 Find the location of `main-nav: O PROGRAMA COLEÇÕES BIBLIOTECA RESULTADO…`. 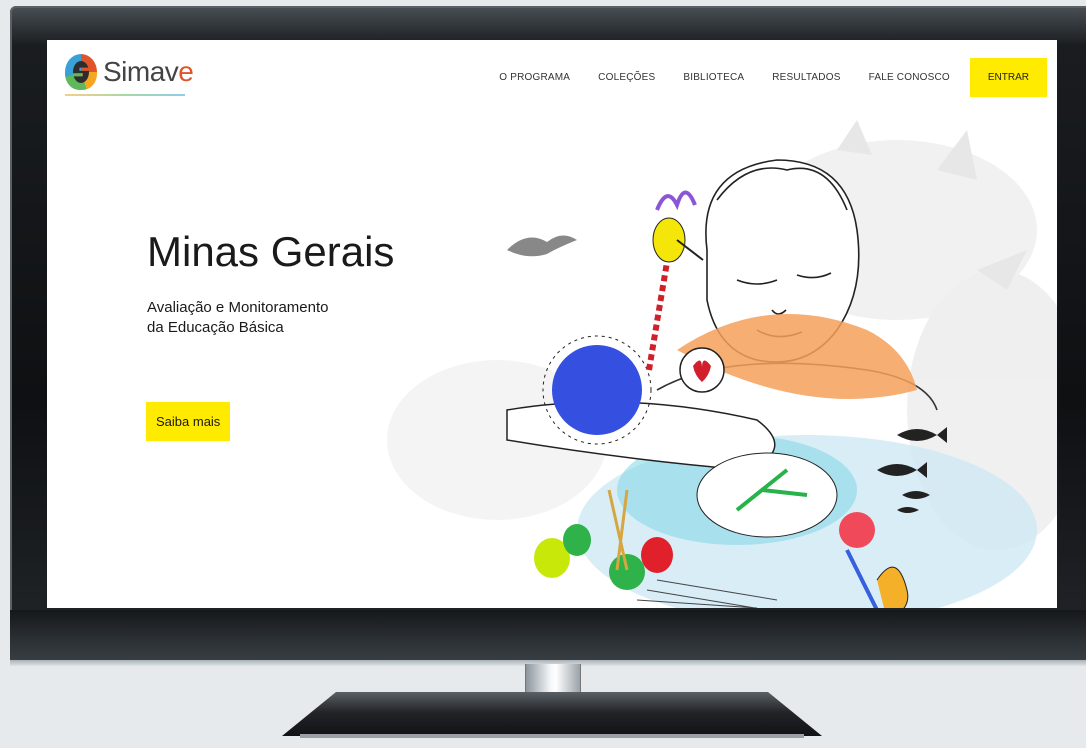

main-nav: O PROGRAMA COLEÇÕES BIBLIOTECA RESULTADO… is located at coordinates (759, 77).